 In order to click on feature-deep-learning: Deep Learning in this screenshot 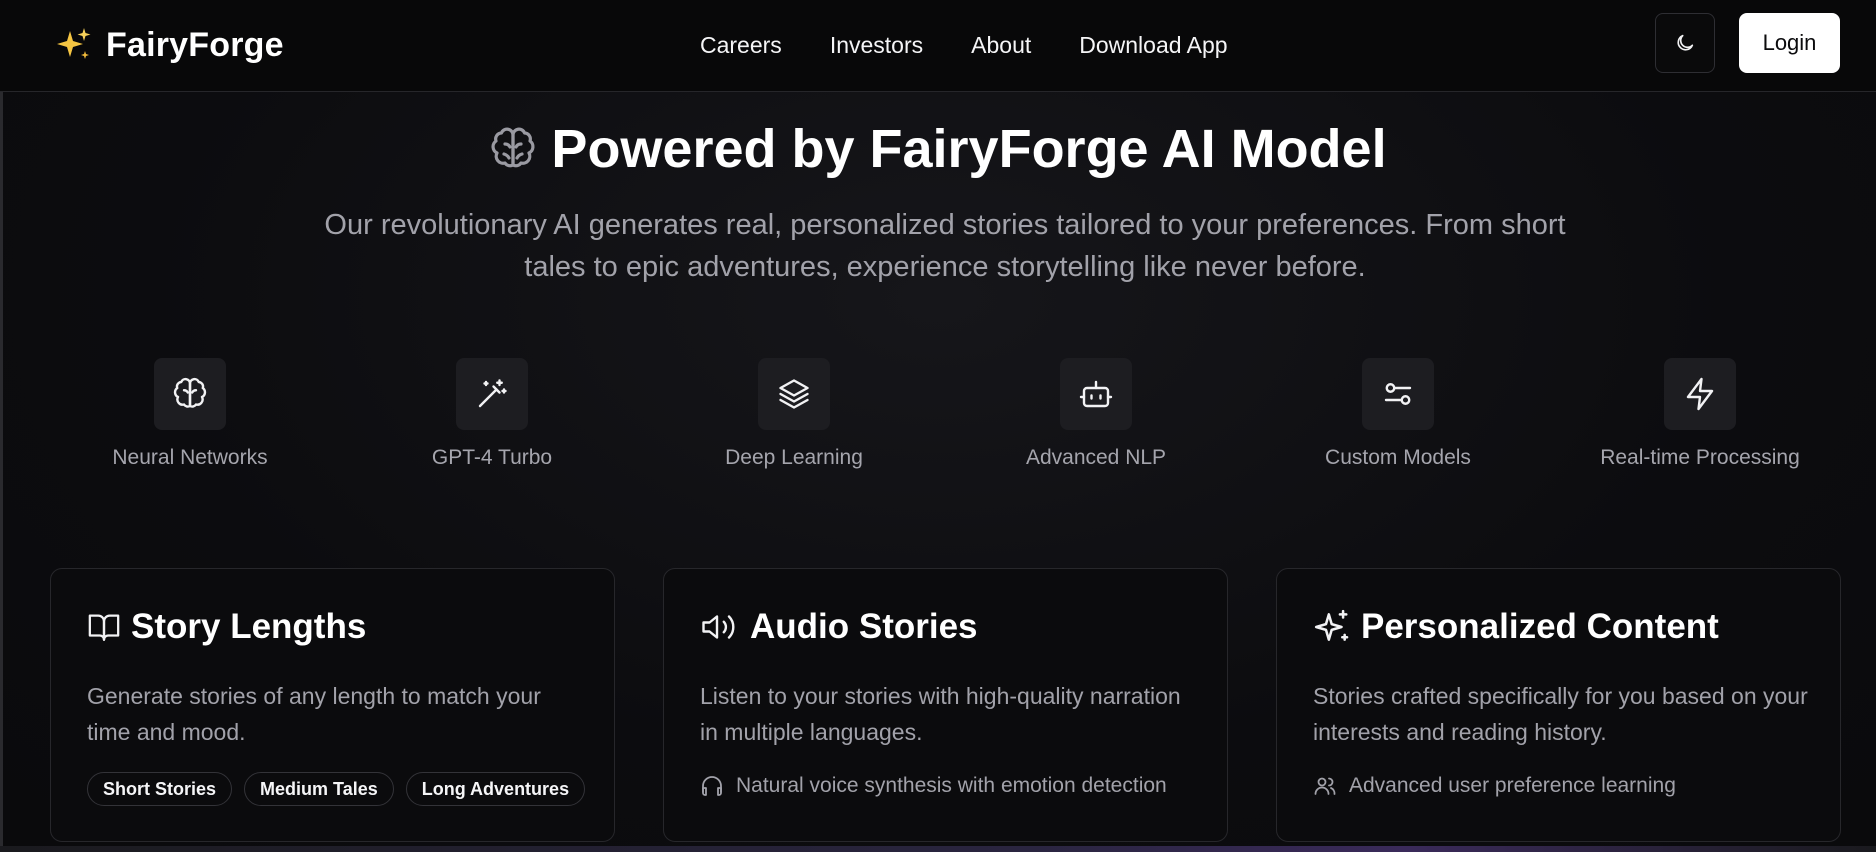, I will do `click(794, 414)`.